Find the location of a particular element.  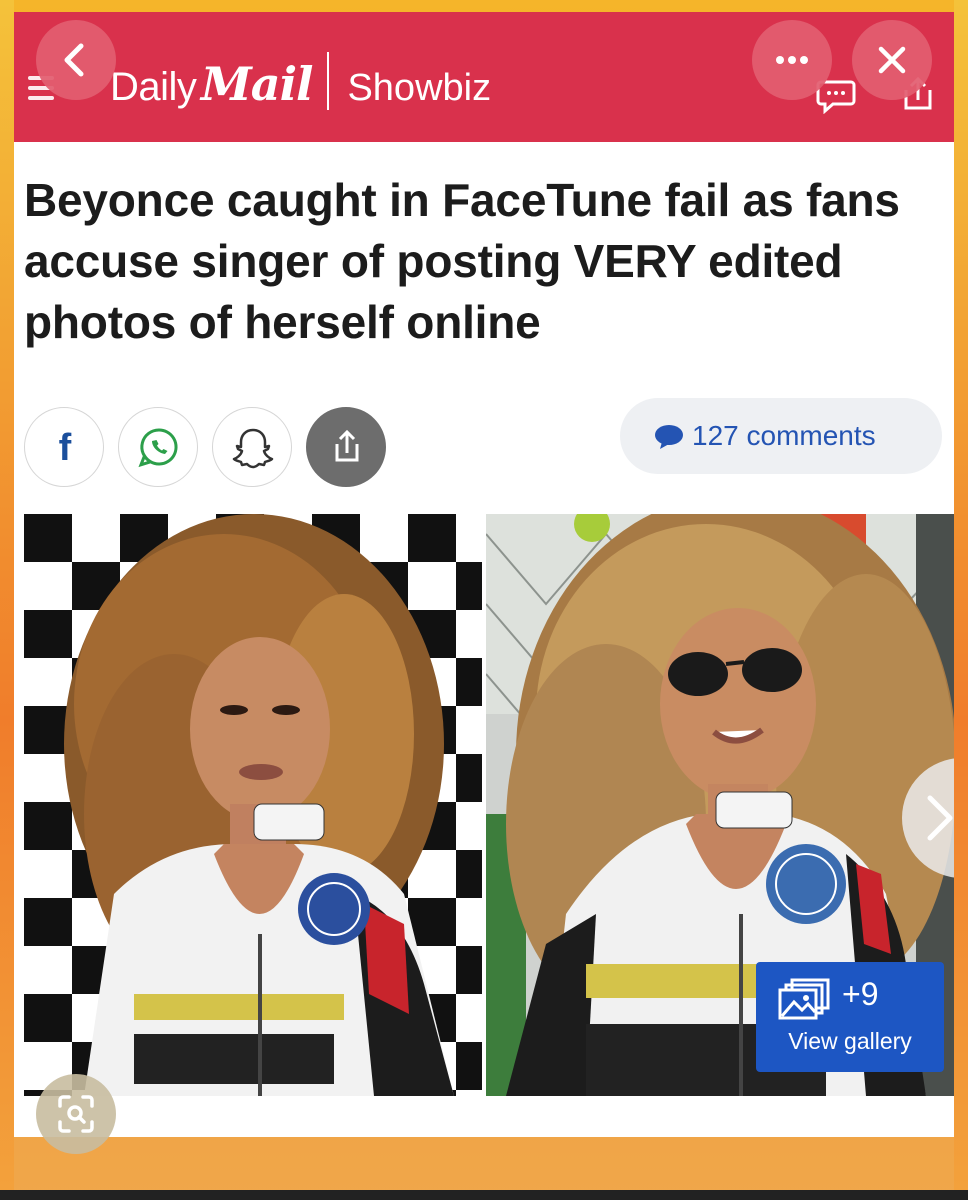

brand-mail: Mail is located at coordinates (257, 84).